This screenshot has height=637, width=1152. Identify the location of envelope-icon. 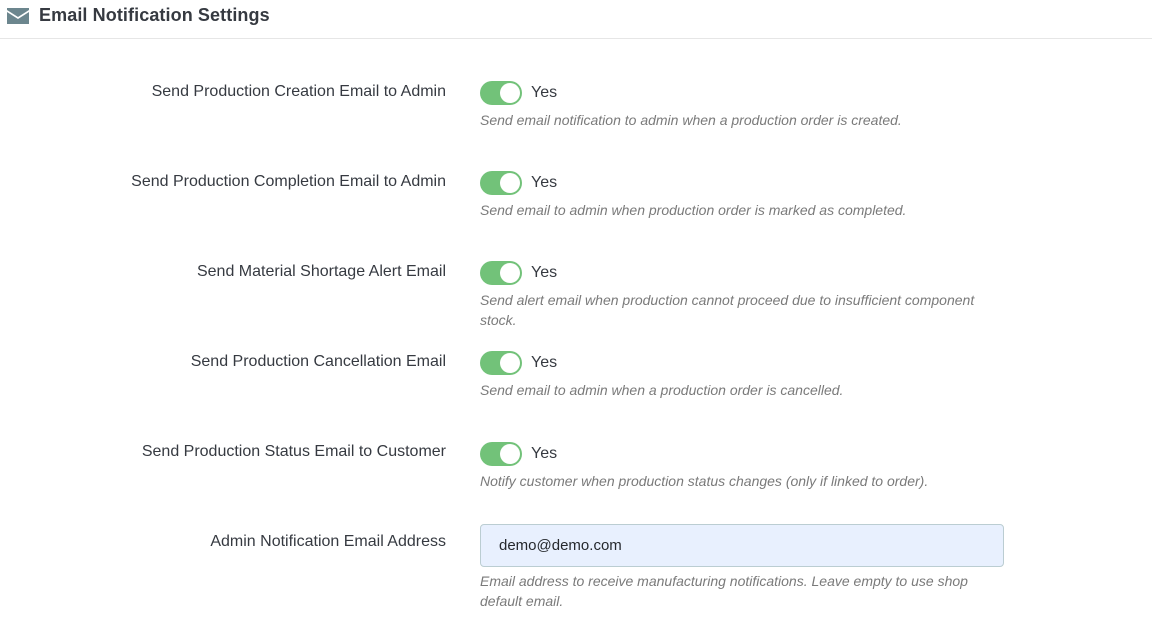
(18, 16).